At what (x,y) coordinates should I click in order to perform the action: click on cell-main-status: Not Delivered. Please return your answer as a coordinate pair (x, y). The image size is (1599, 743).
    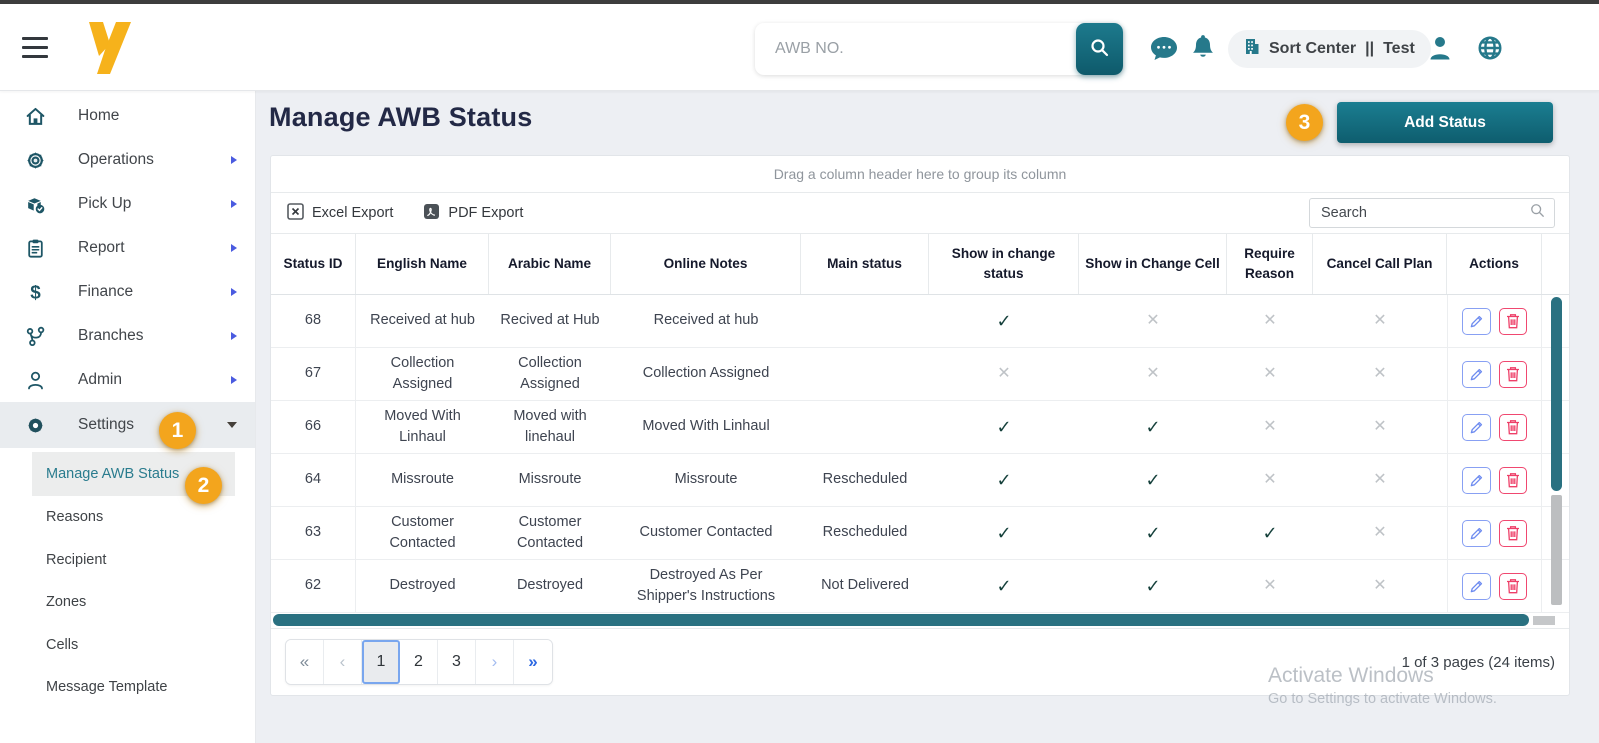
    Looking at the image, I should click on (865, 586).